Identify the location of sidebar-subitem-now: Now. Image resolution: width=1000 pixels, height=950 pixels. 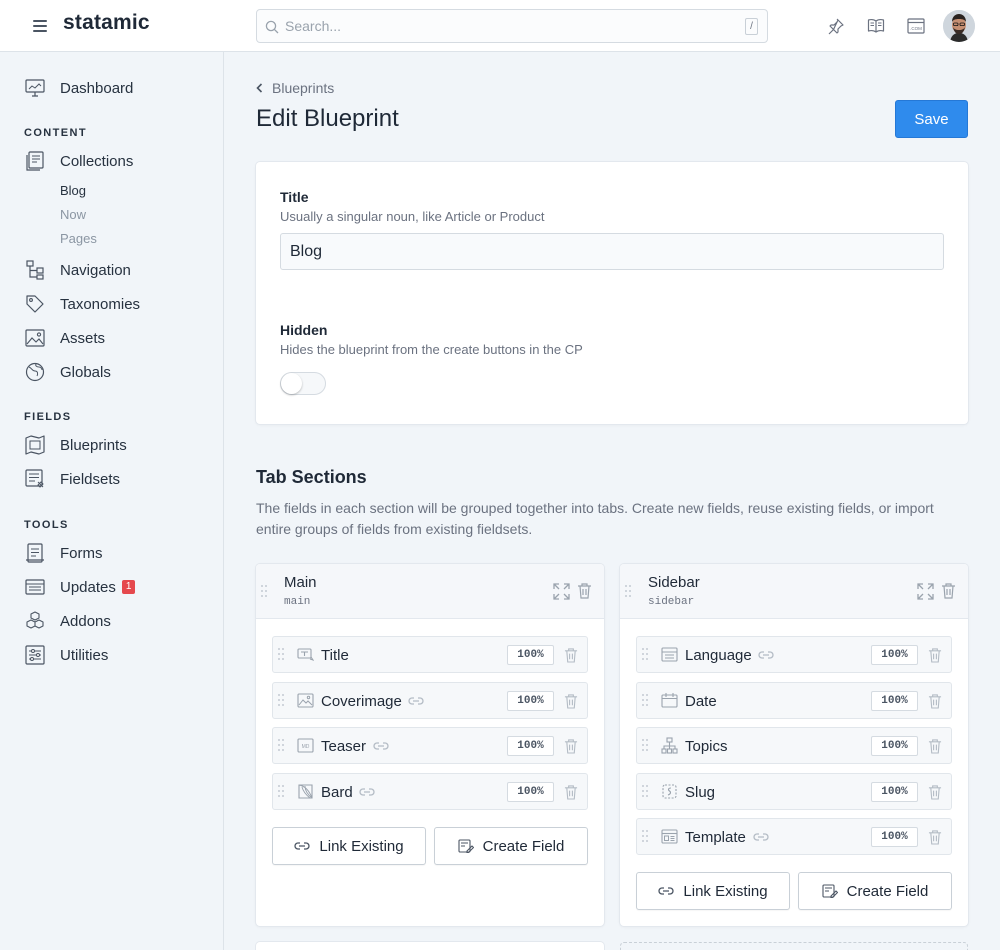
(73, 214).